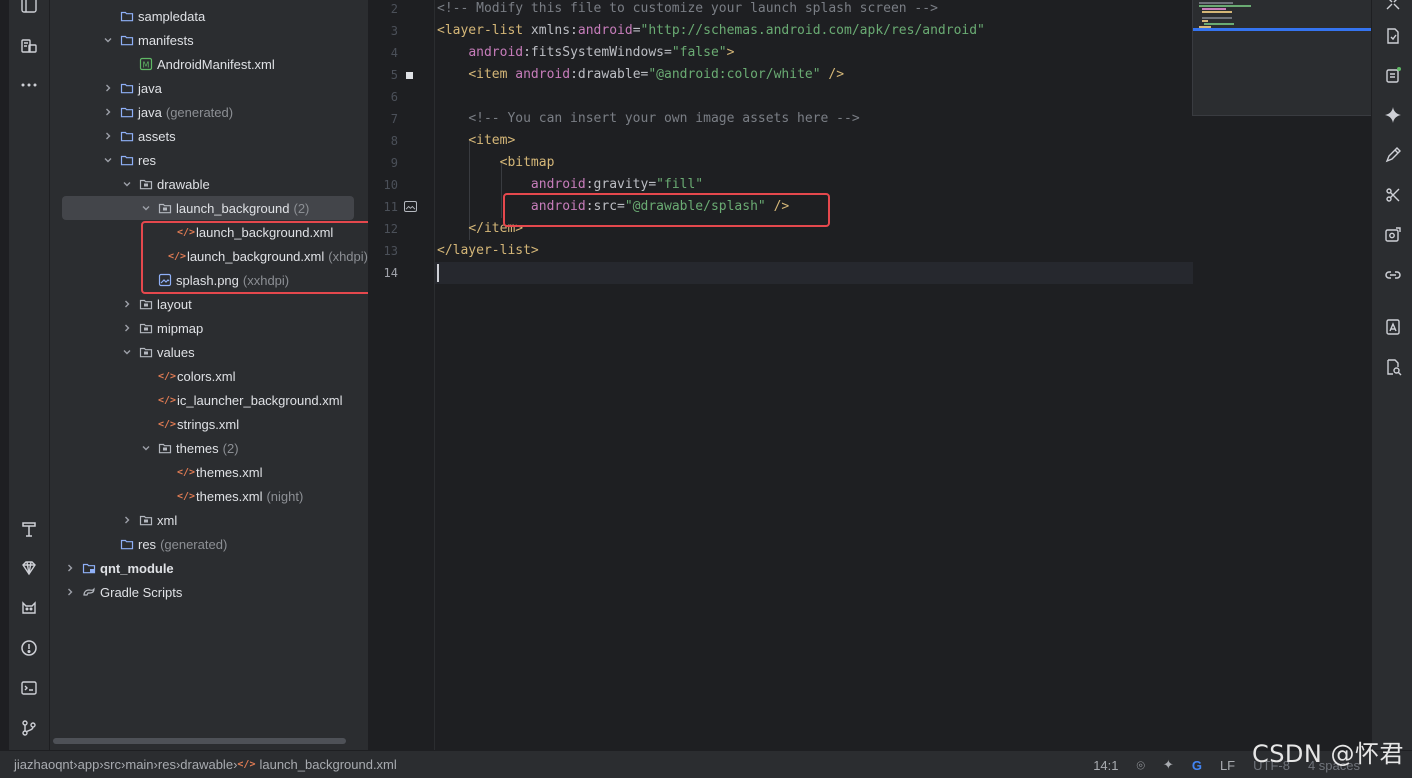 This screenshot has height=778, width=1412. I want to click on ai-tree-icon: ⌾, so click(1141, 765).